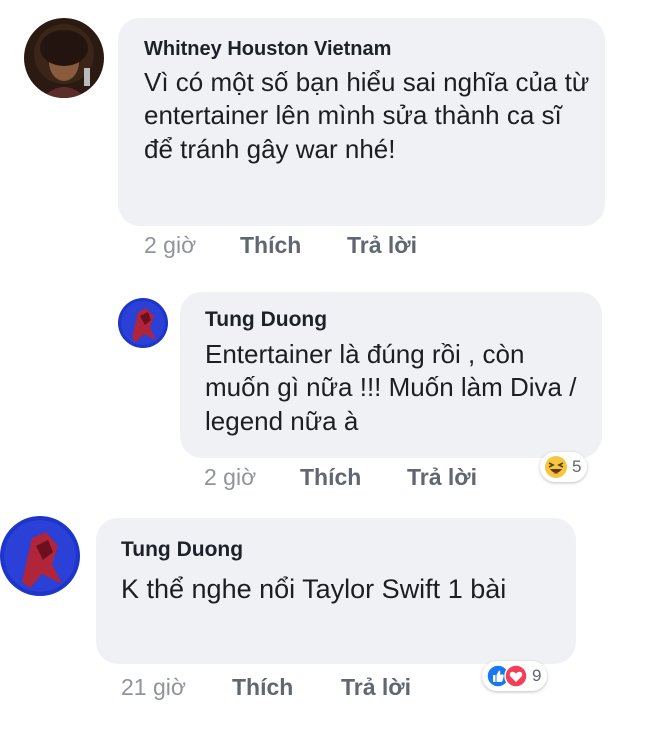 The image size is (650, 745). I want to click on comment-author: Whitney Houston Vietnam, so click(267, 49).